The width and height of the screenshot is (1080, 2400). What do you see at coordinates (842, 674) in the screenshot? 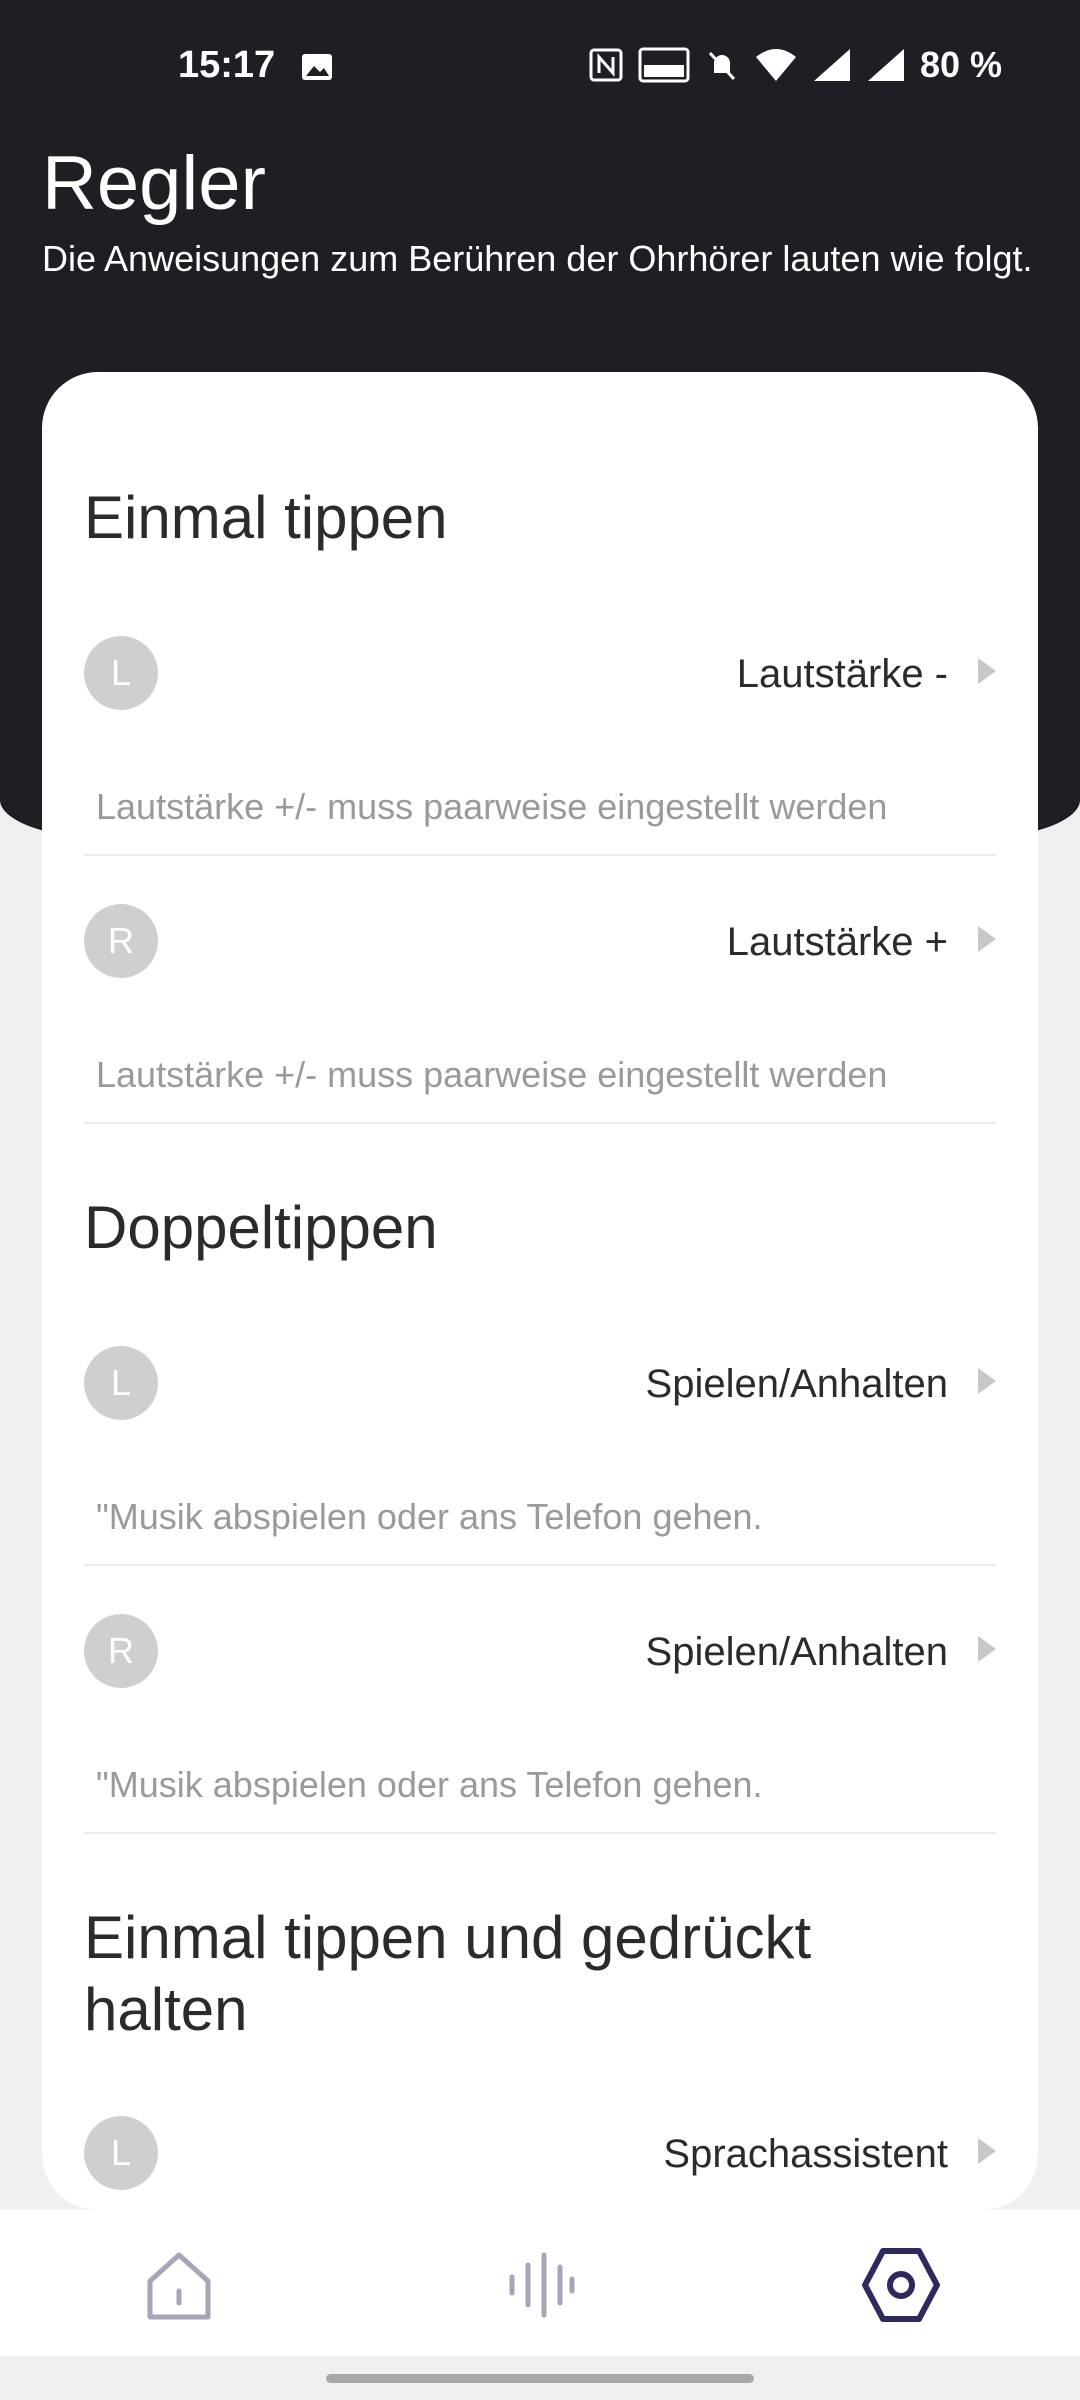
I see `action-value: Lautstärke -` at bounding box center [842, 674].